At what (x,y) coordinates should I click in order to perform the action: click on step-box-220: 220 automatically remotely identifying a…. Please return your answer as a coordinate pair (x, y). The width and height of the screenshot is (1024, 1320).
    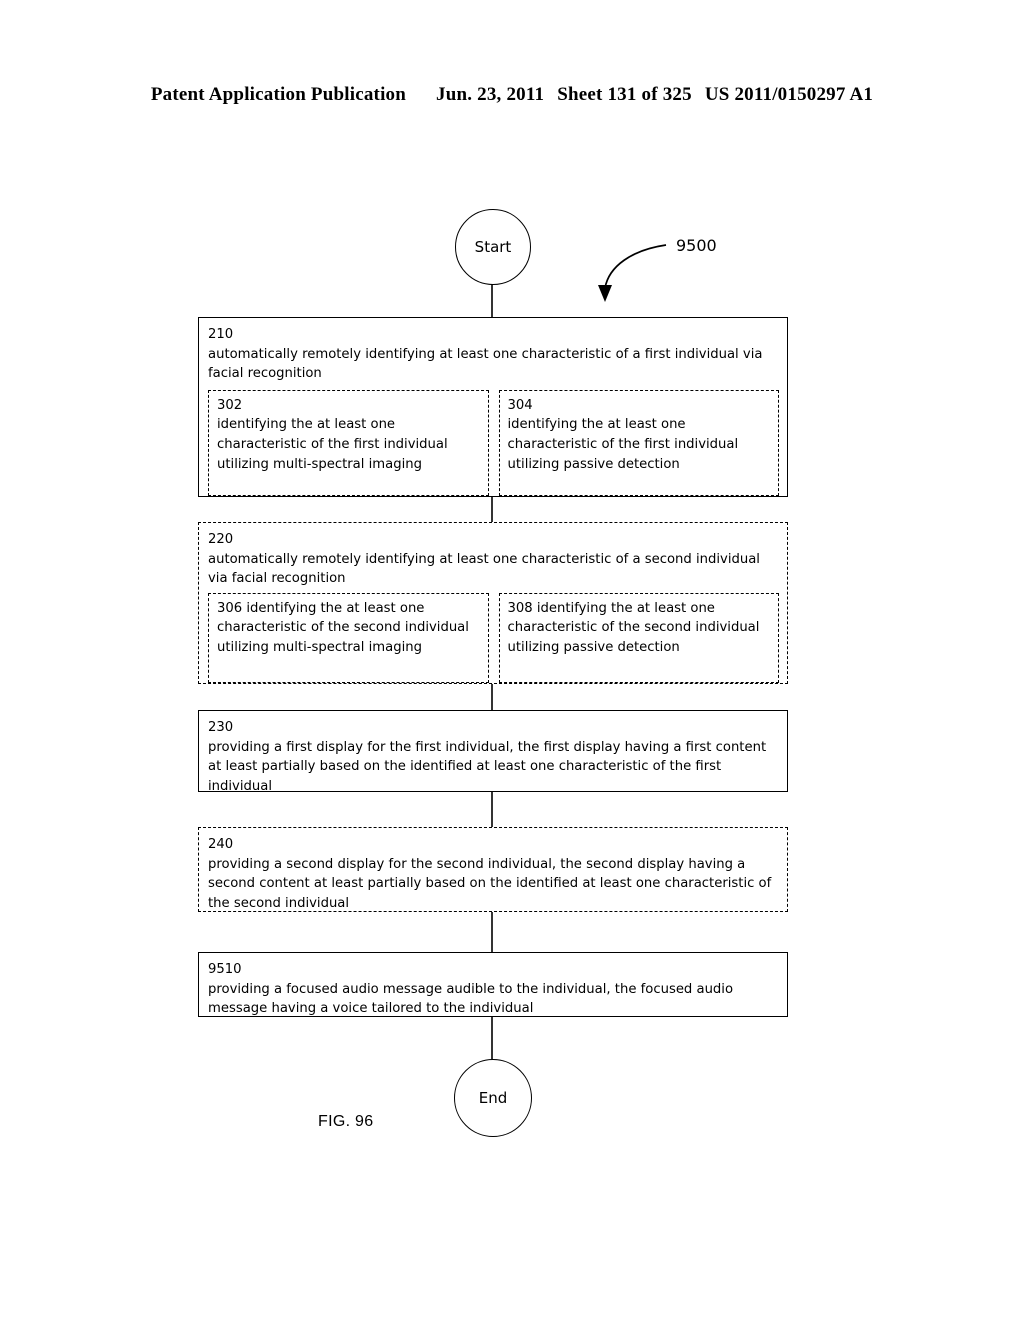
    Looking at the image, I should click on (493, 603).